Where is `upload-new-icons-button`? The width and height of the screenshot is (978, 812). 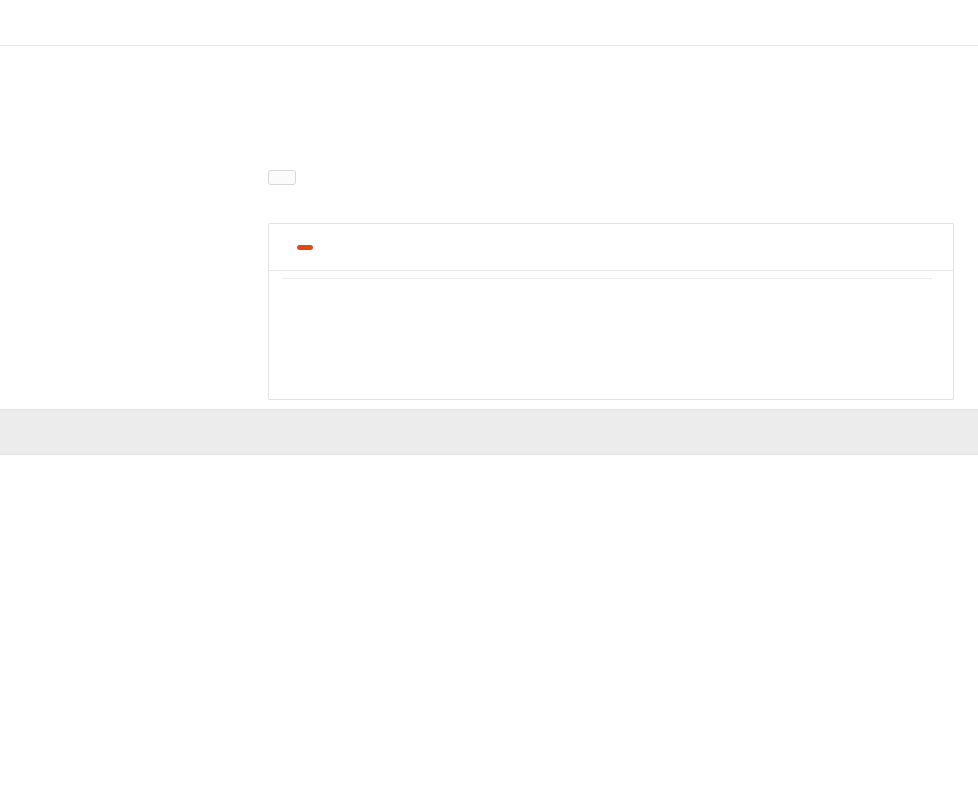 upload-new-icons-button is located at coordinates (282, 177).